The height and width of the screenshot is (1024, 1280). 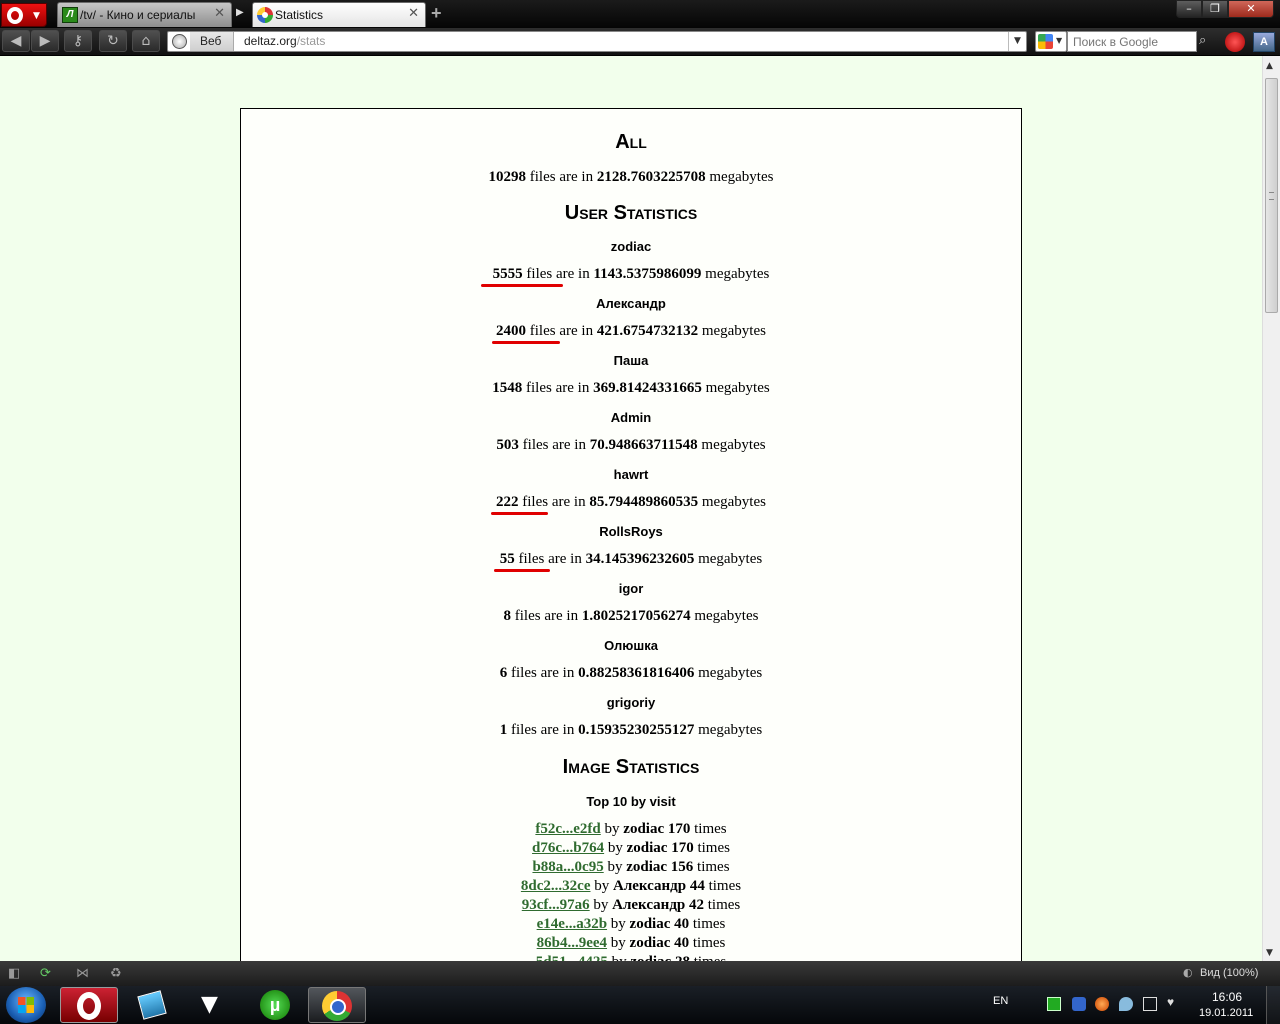 I want to click on tab-title: /tv/ - Кино и сериалы, so click(x=138, y=15).